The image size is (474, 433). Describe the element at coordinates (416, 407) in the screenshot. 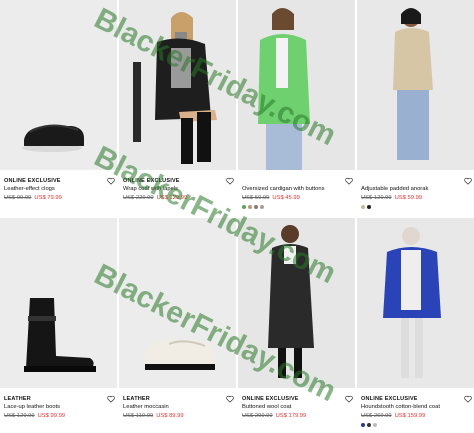

I see `product-name: Houndstooth cotton-blend coat` at that location.